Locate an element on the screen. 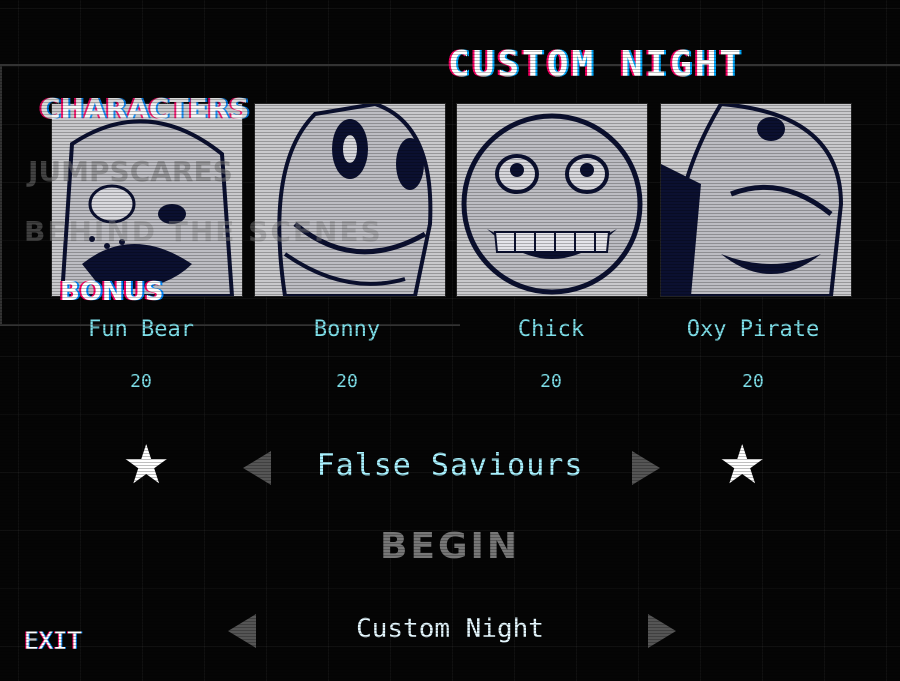  menu-bonus: BONUS is located at coordinates (112, 292).